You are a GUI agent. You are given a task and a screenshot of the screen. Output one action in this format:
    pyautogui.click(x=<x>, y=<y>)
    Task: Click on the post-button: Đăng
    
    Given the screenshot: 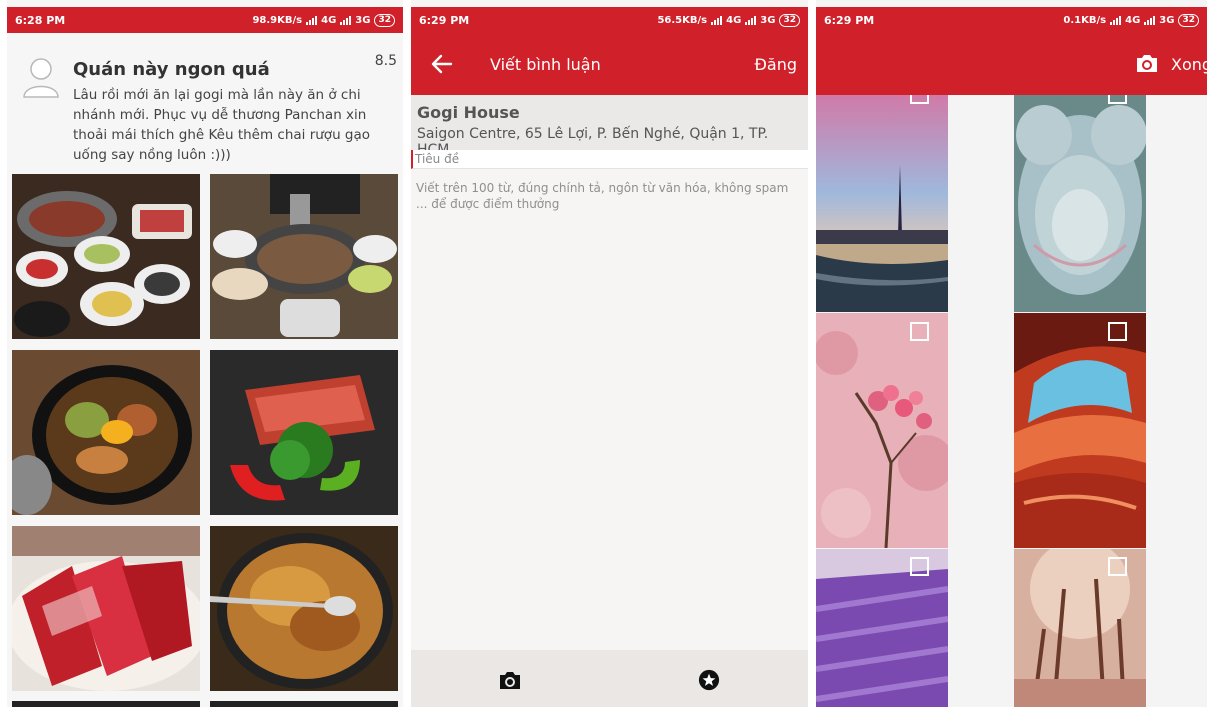 What is the action you would take?
    pyautogui.click(x=776, y=64)
    